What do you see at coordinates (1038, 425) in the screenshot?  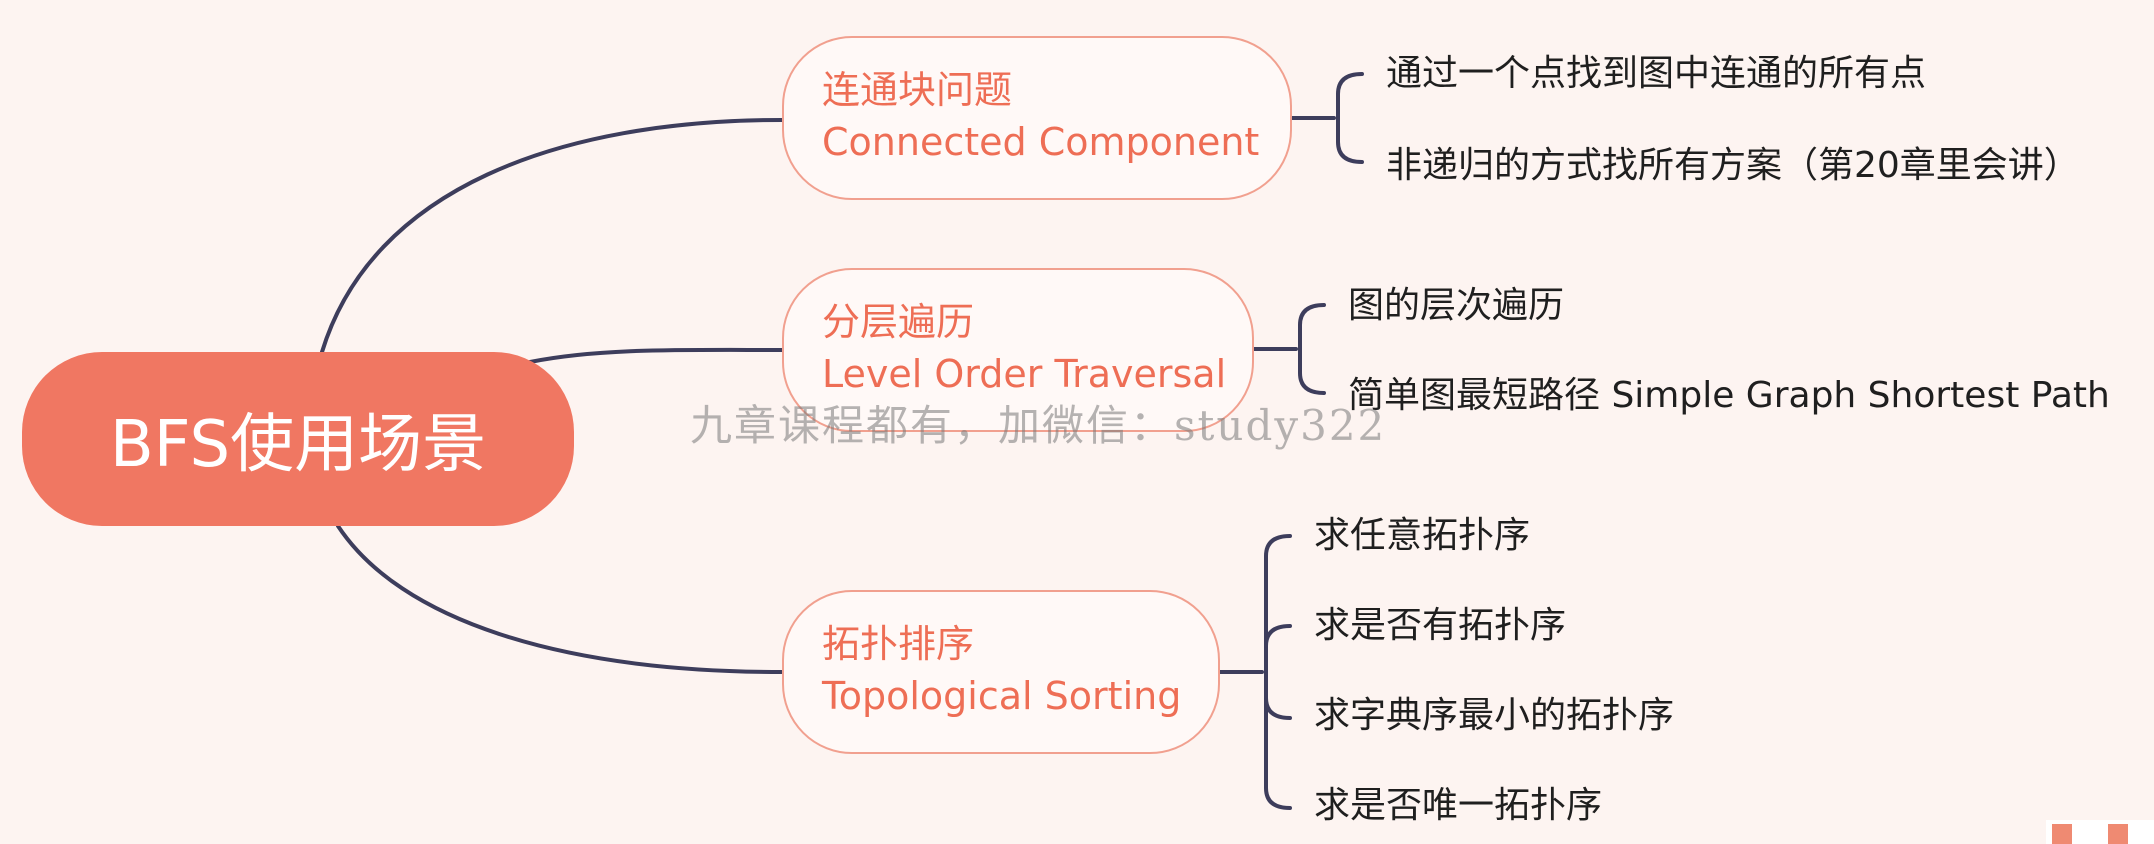 I see `watermark-text: 九章课程都有，加微信：study322` at bounding box center [1038, 425].